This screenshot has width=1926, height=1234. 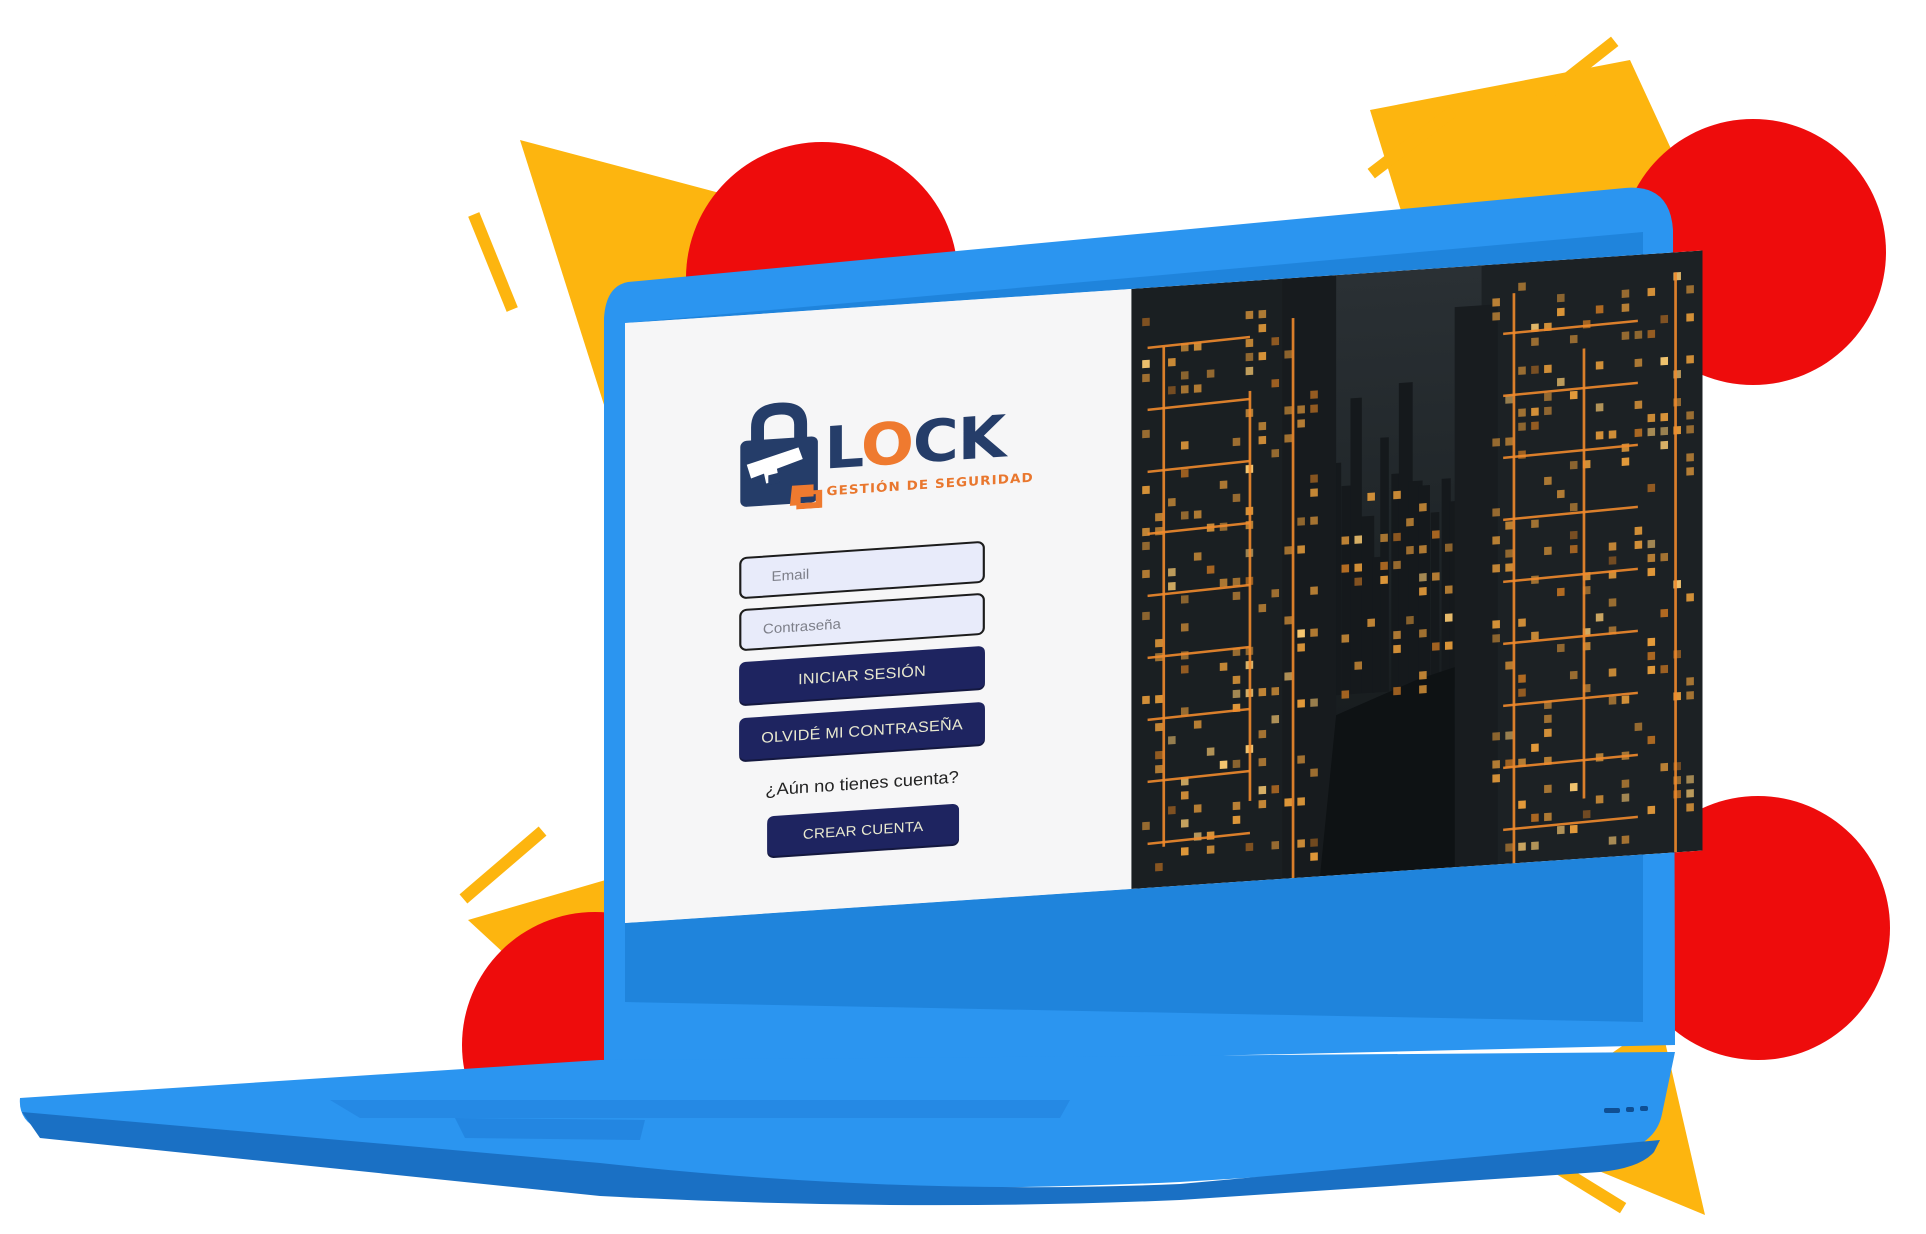 I want to click on forgot-password-button: OLVIDÉ MI CONTRASEÑA, so click(x=862, y=731).